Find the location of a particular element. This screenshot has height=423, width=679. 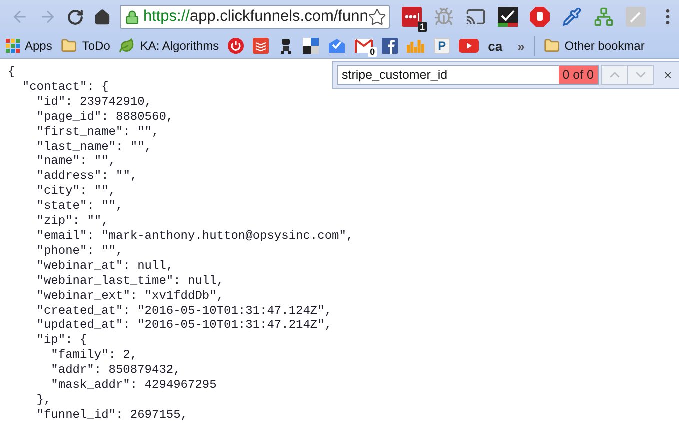

json-line: "state": "", is located at coordinates (80, 206).